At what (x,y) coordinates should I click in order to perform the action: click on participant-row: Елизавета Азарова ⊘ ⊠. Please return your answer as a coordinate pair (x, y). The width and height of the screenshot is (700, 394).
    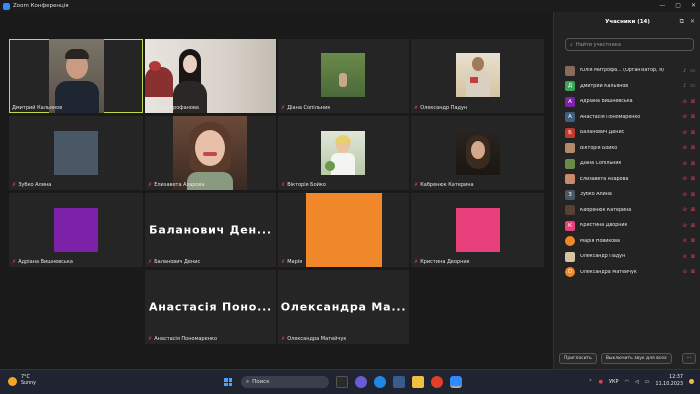
    Looking at the image, I should click on (627, 180).